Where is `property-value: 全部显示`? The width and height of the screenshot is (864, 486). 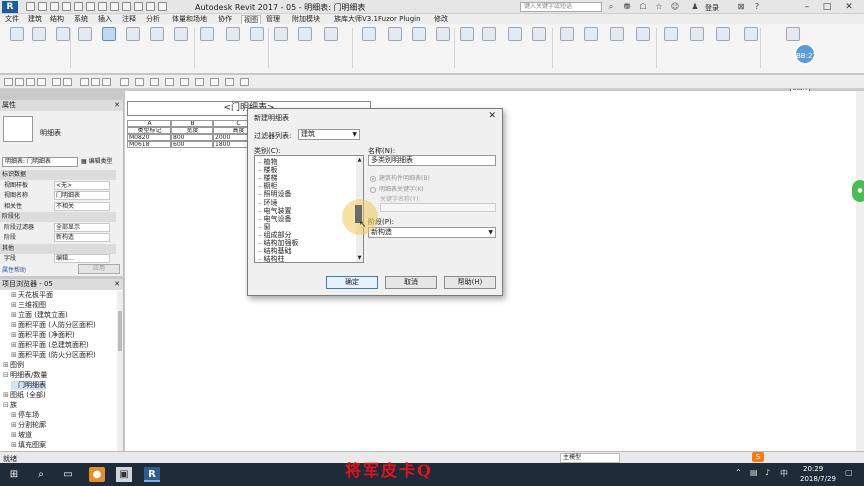
property-value: 全部显示 is located at coordinates (82, 227).